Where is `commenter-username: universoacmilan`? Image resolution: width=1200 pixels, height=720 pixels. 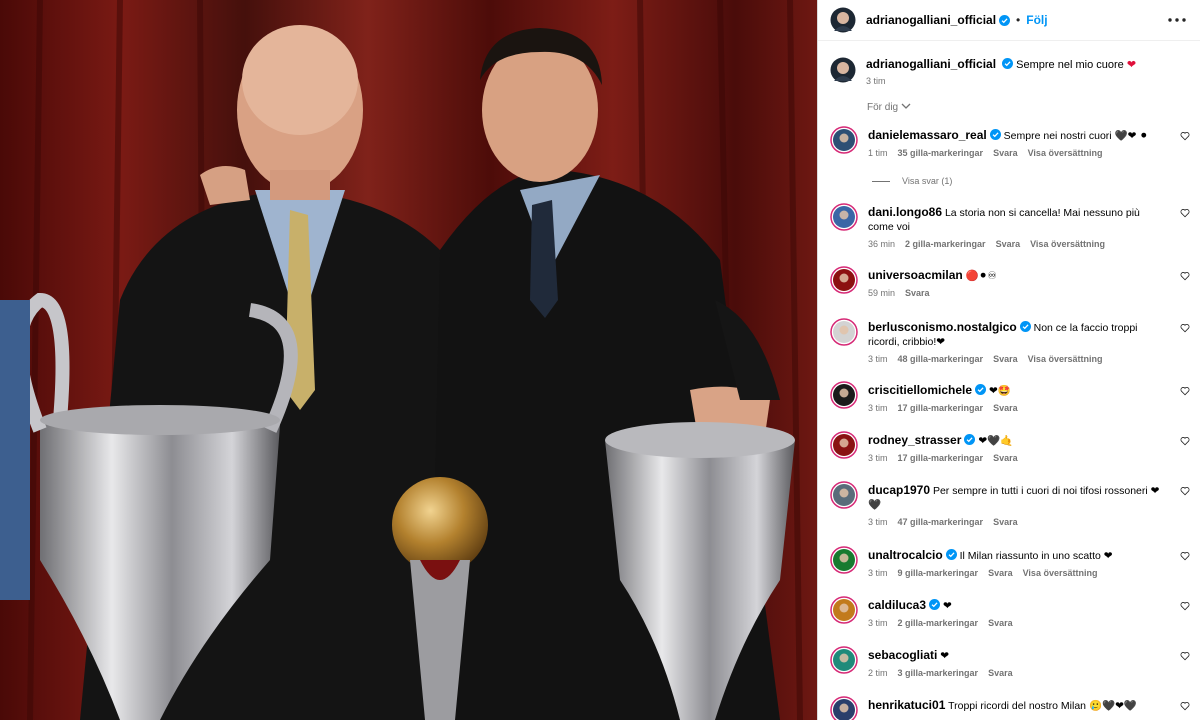 commenter-username: universoacmilan is located at coordinates (915, 275).